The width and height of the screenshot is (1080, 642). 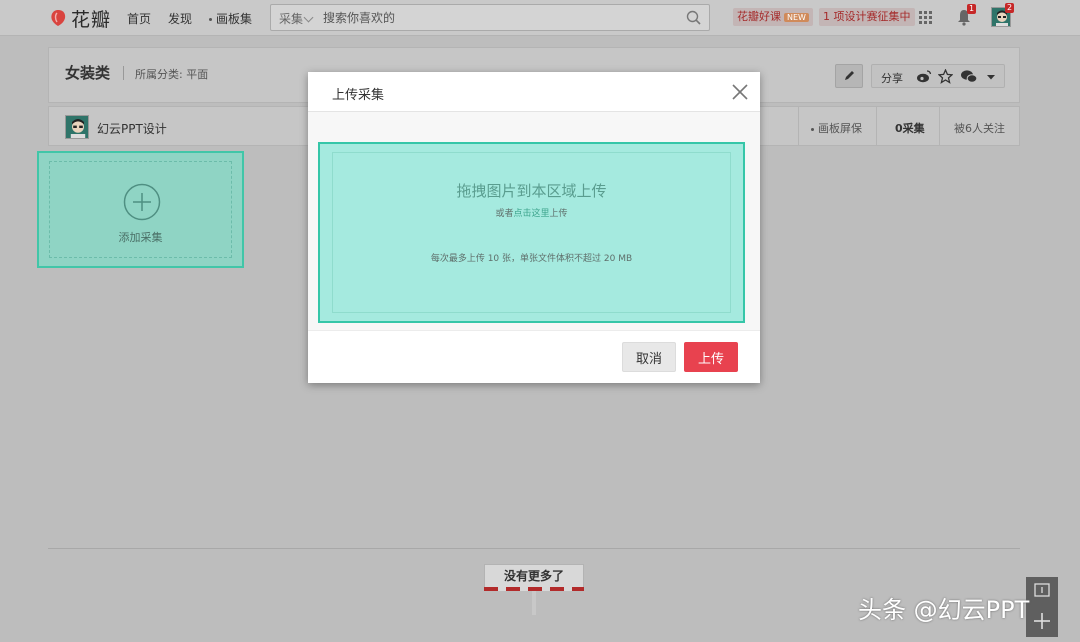 I want to click on caret-down-icon, so click(x=991, y=77).